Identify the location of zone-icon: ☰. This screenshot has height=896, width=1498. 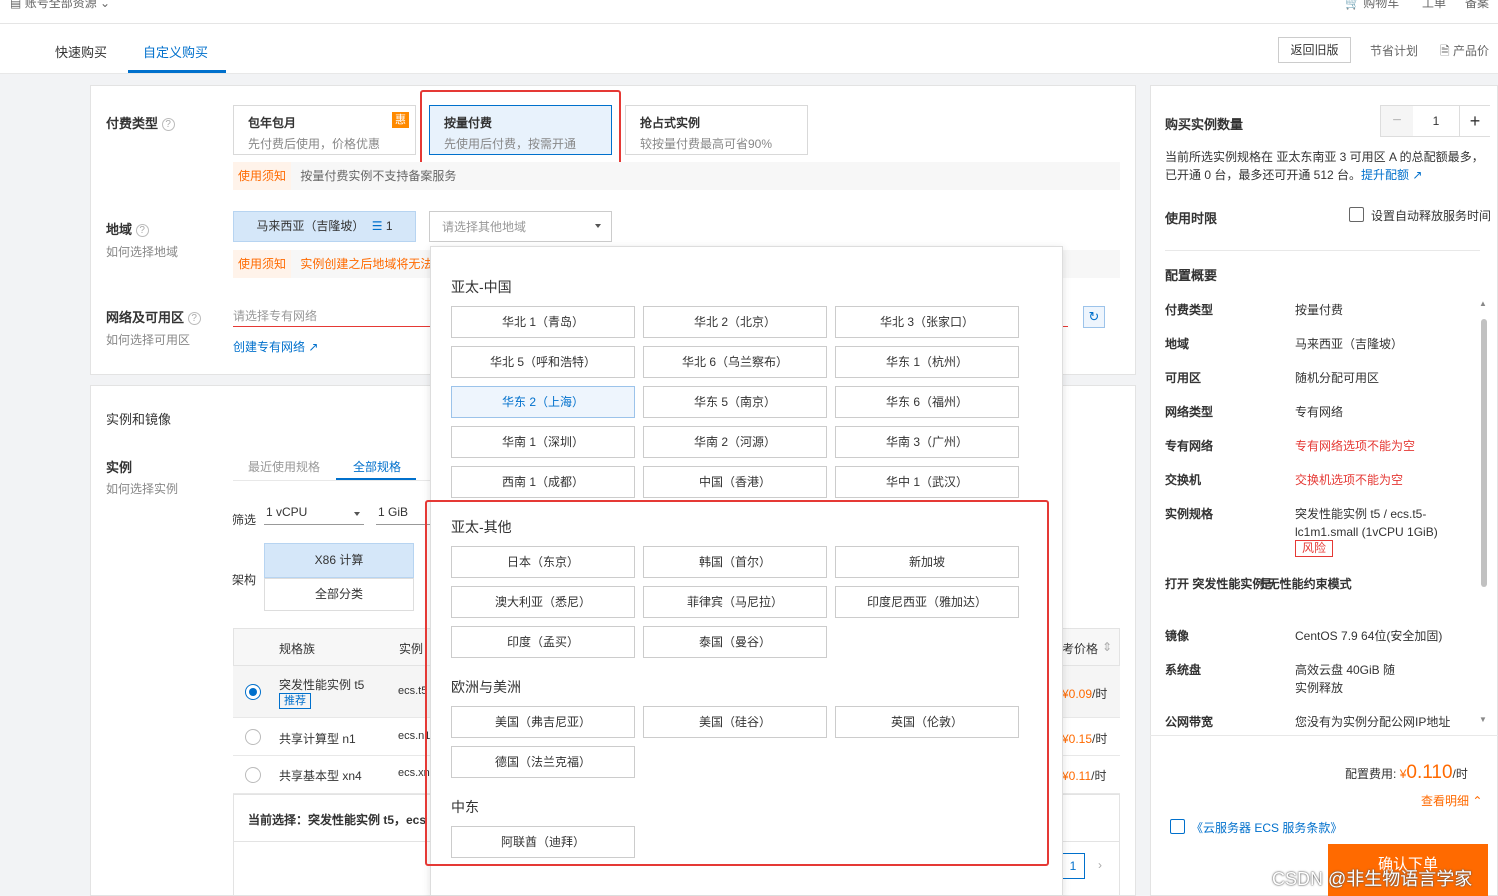
(377, 226).